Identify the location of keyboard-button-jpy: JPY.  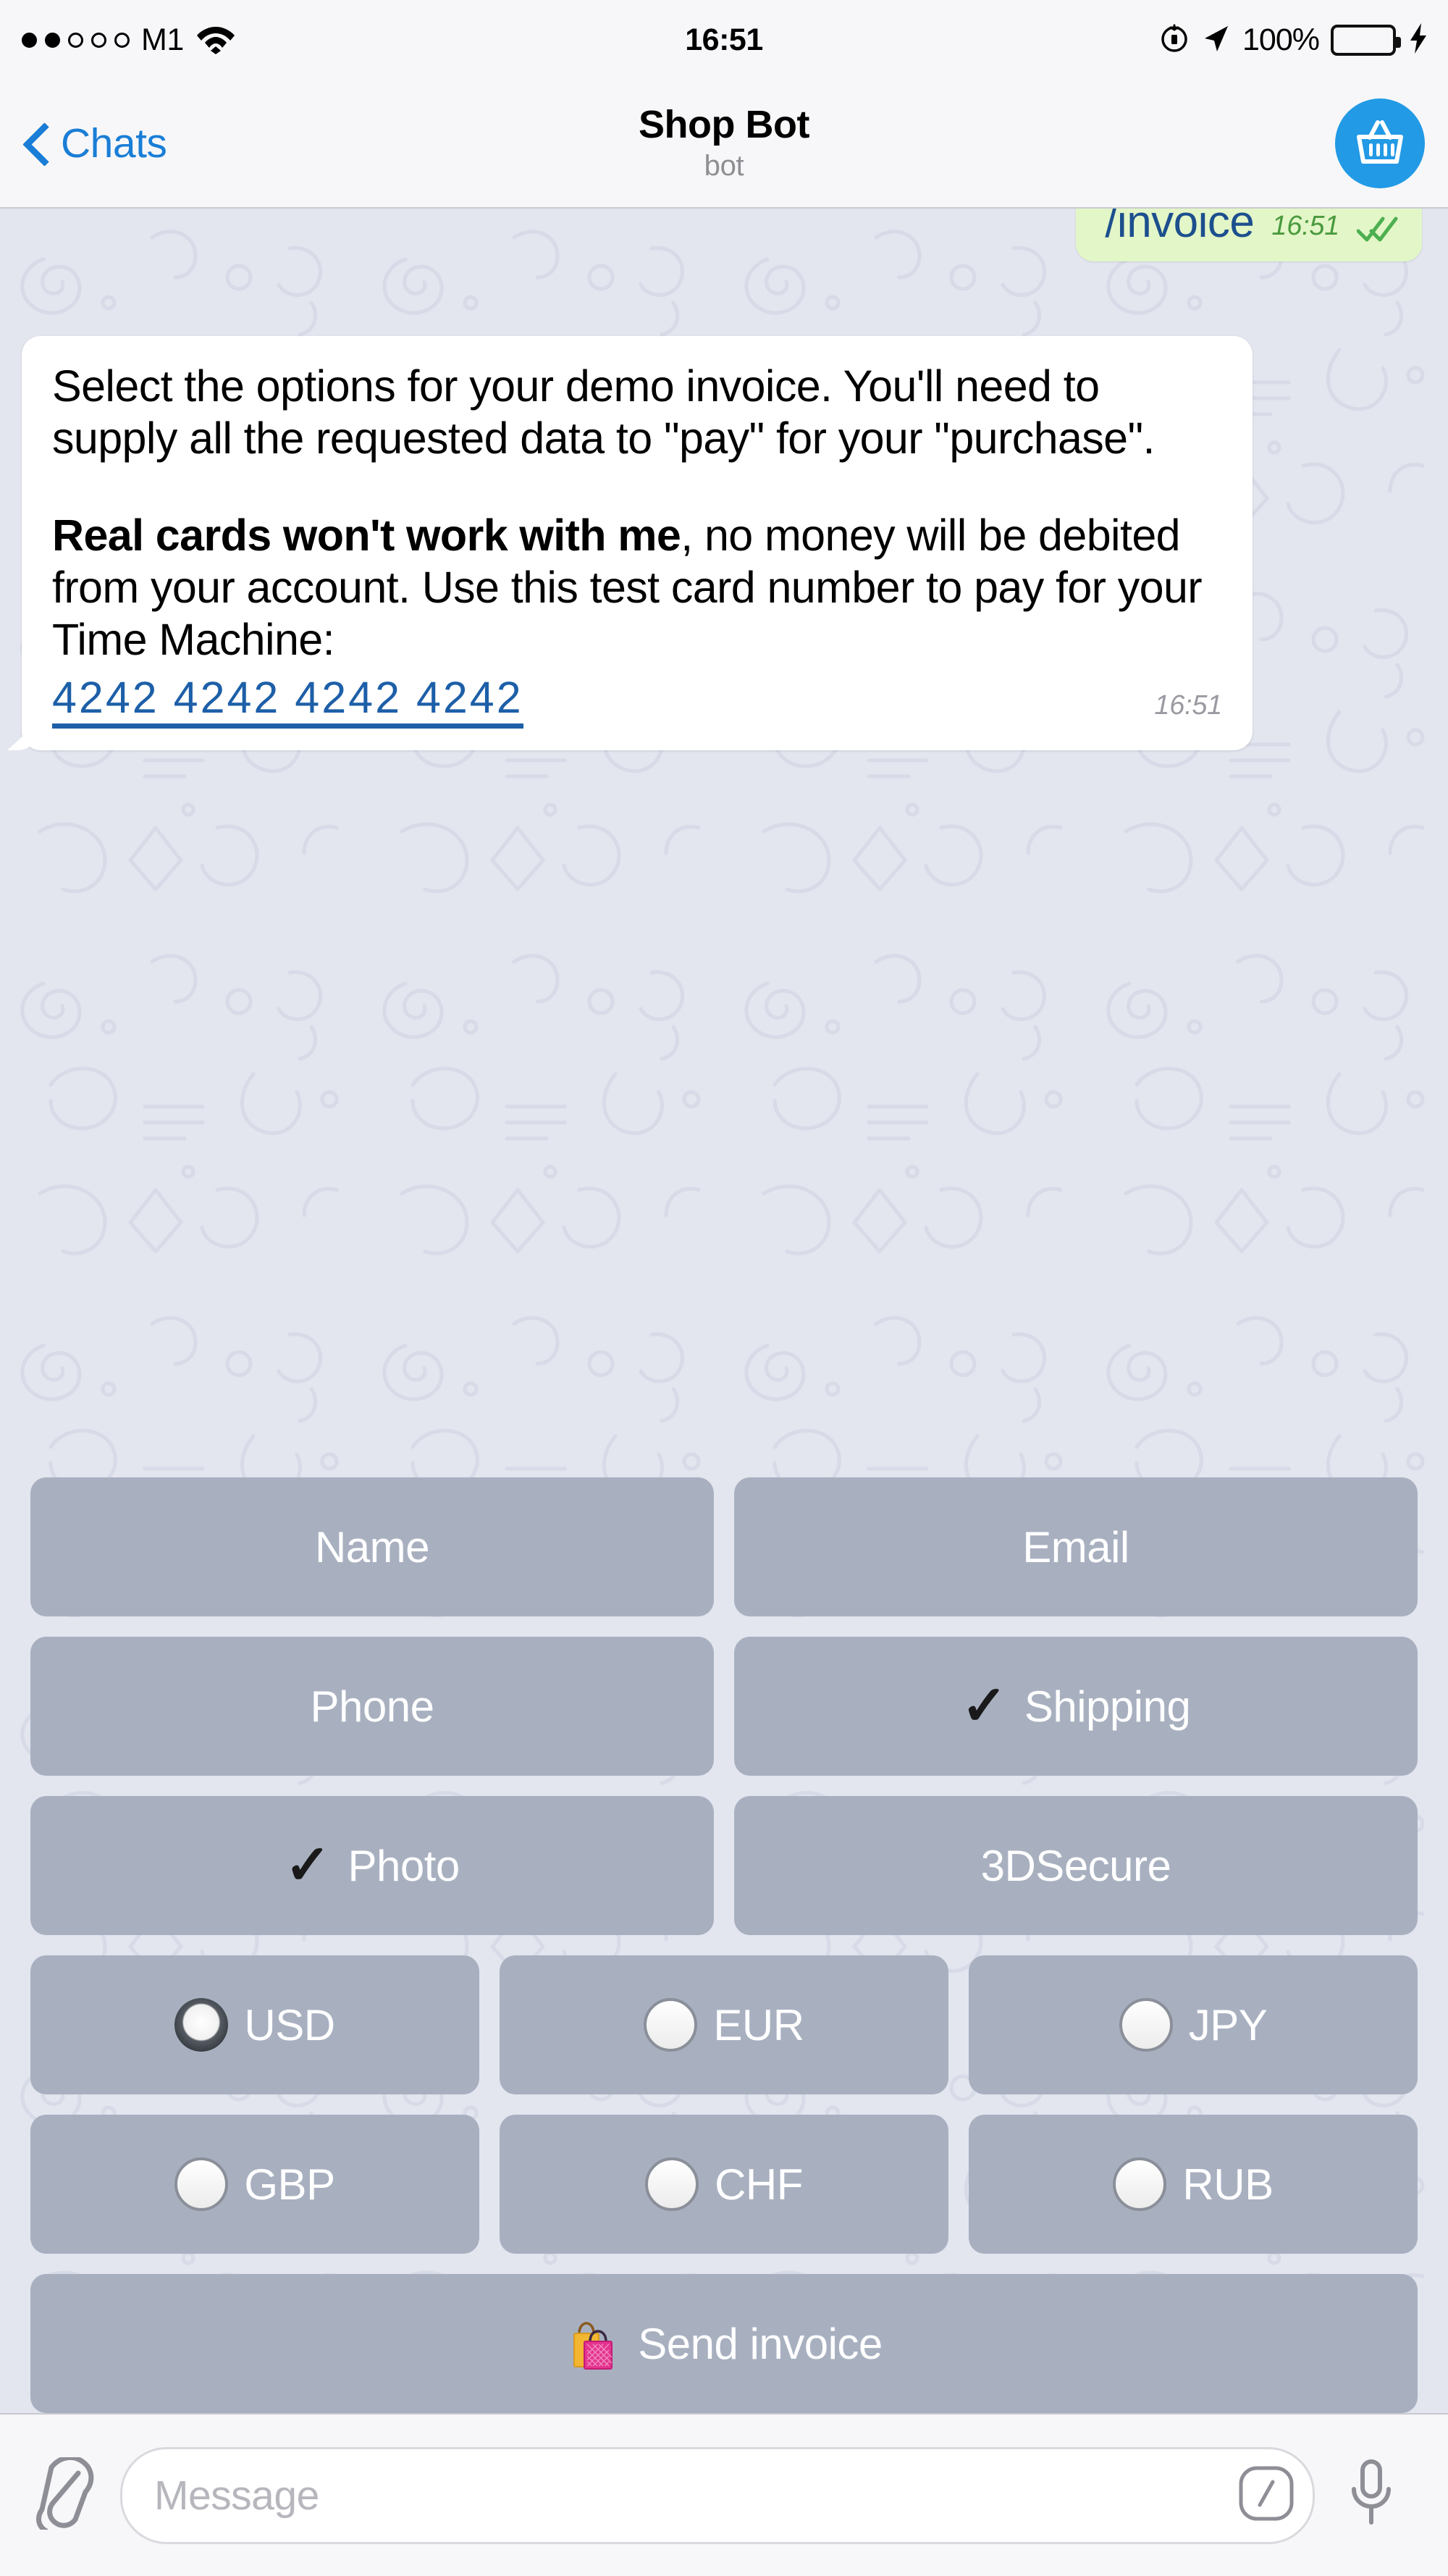
(1193, 2024).